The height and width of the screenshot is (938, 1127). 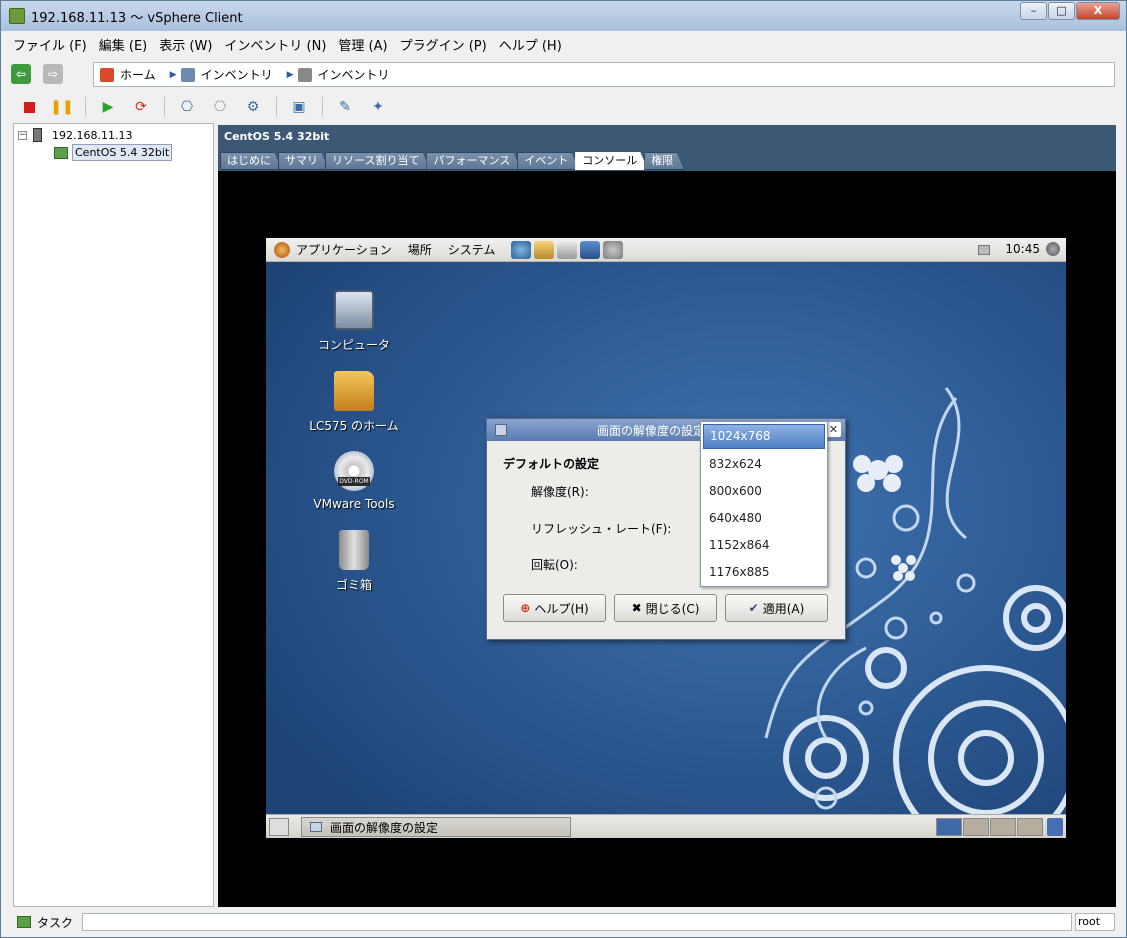 What do you see at coordinates (22, 135) in the screenshot?
I see `collapse-icon: −` at bounding box center [22, 135].